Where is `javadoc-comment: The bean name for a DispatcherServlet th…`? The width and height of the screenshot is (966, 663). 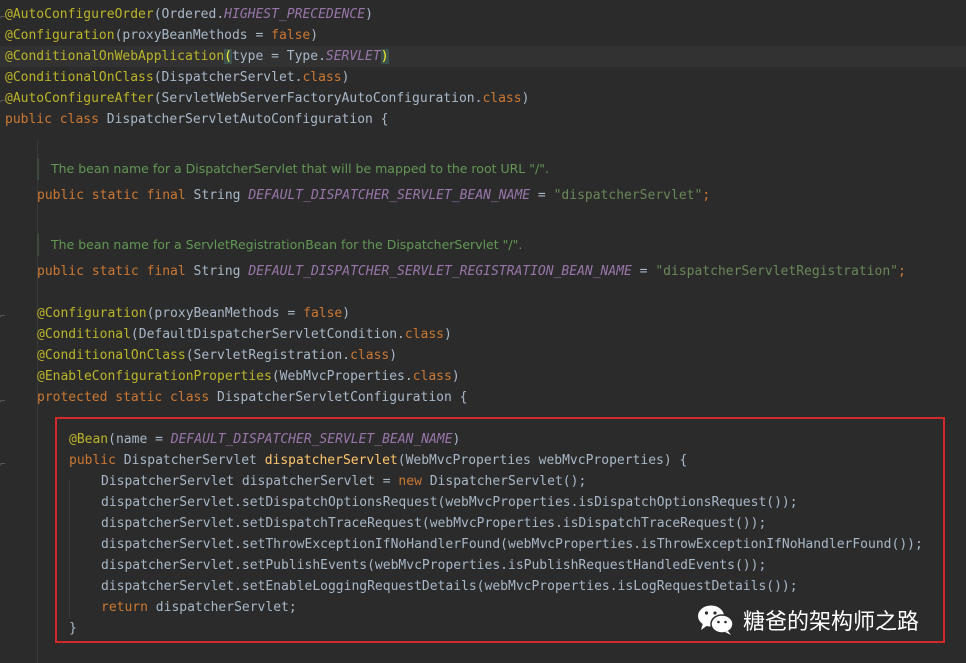 javadoc-comment: The bean name for a DispatcherServlet th… is located at coordinates (293, 169).